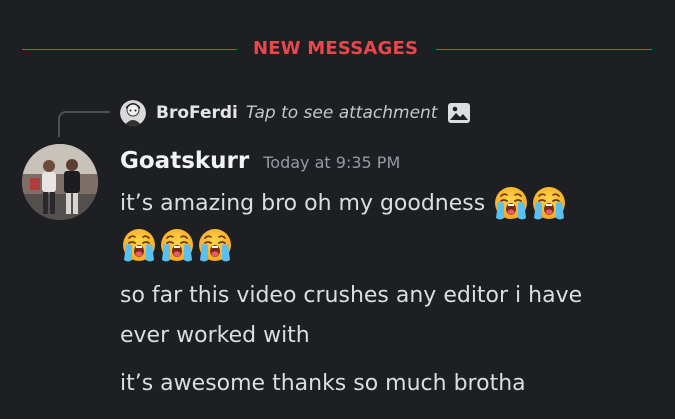 Image resolution: width=675 pixels, height=419 pixels. What do you see at coordinates (323, 383) in the screenshot?
I see `message-line-4: it’s awesome thanks so much brotha` at bounding box center [323, 383].